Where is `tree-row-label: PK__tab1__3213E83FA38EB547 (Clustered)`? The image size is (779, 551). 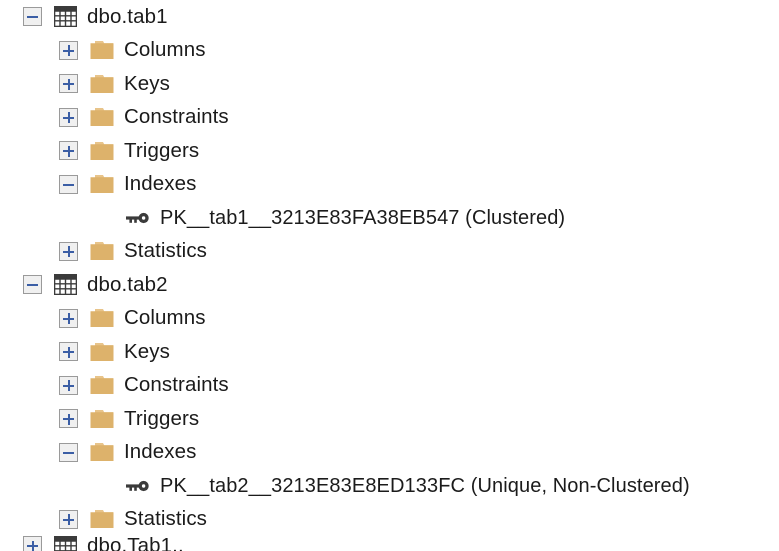
tree-row-label: PK__tab1__3213E83FA38EB547 (Clustered) is located at coordinates (363, 217).